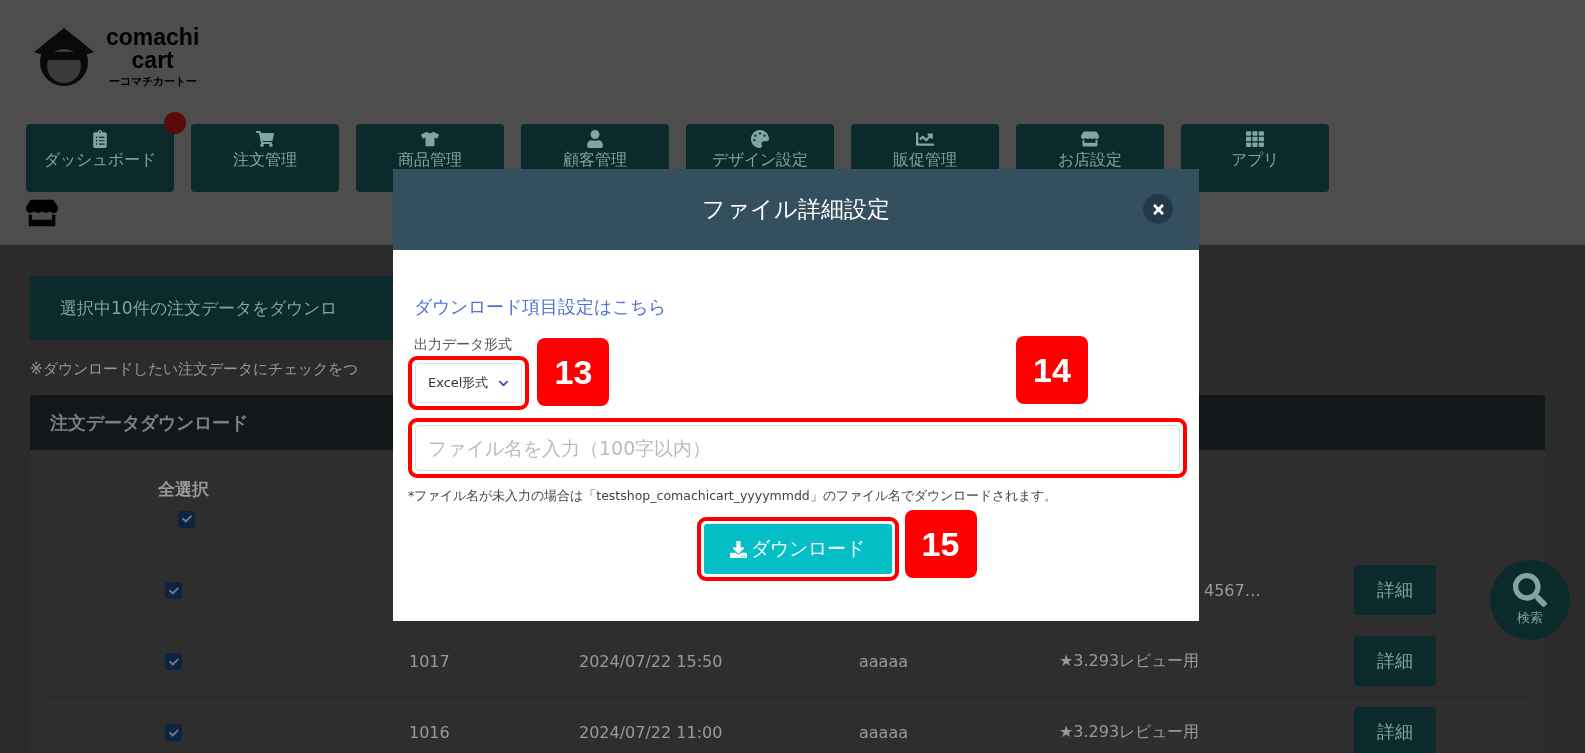 The height and width of the screenshot is (753, 1585). I want to click on callout-number: 15, so click(940, 544).